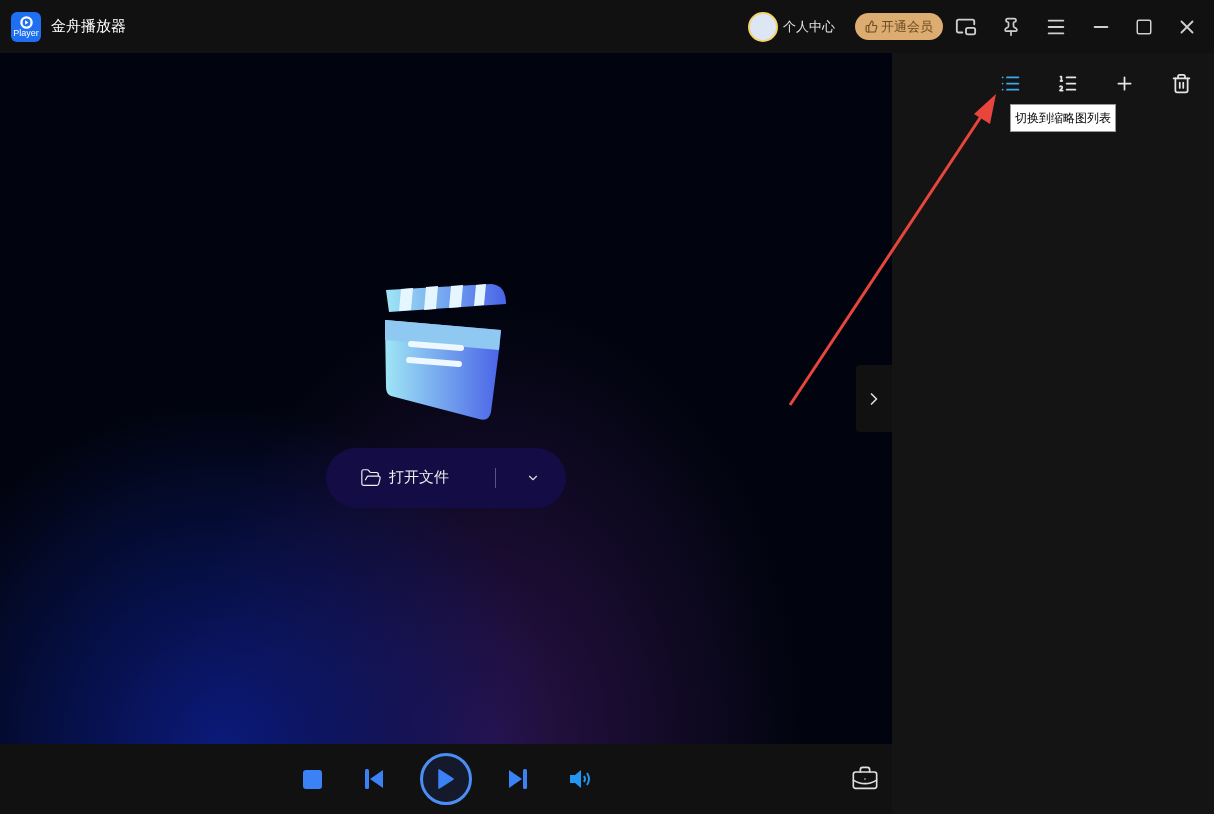 Image resolution: width=1214 pixels, height=814 pixels. What do you see at coordinates (26, 22) in the screenshot?
I see `play-circle-icon` at bounding box center [26, 22].